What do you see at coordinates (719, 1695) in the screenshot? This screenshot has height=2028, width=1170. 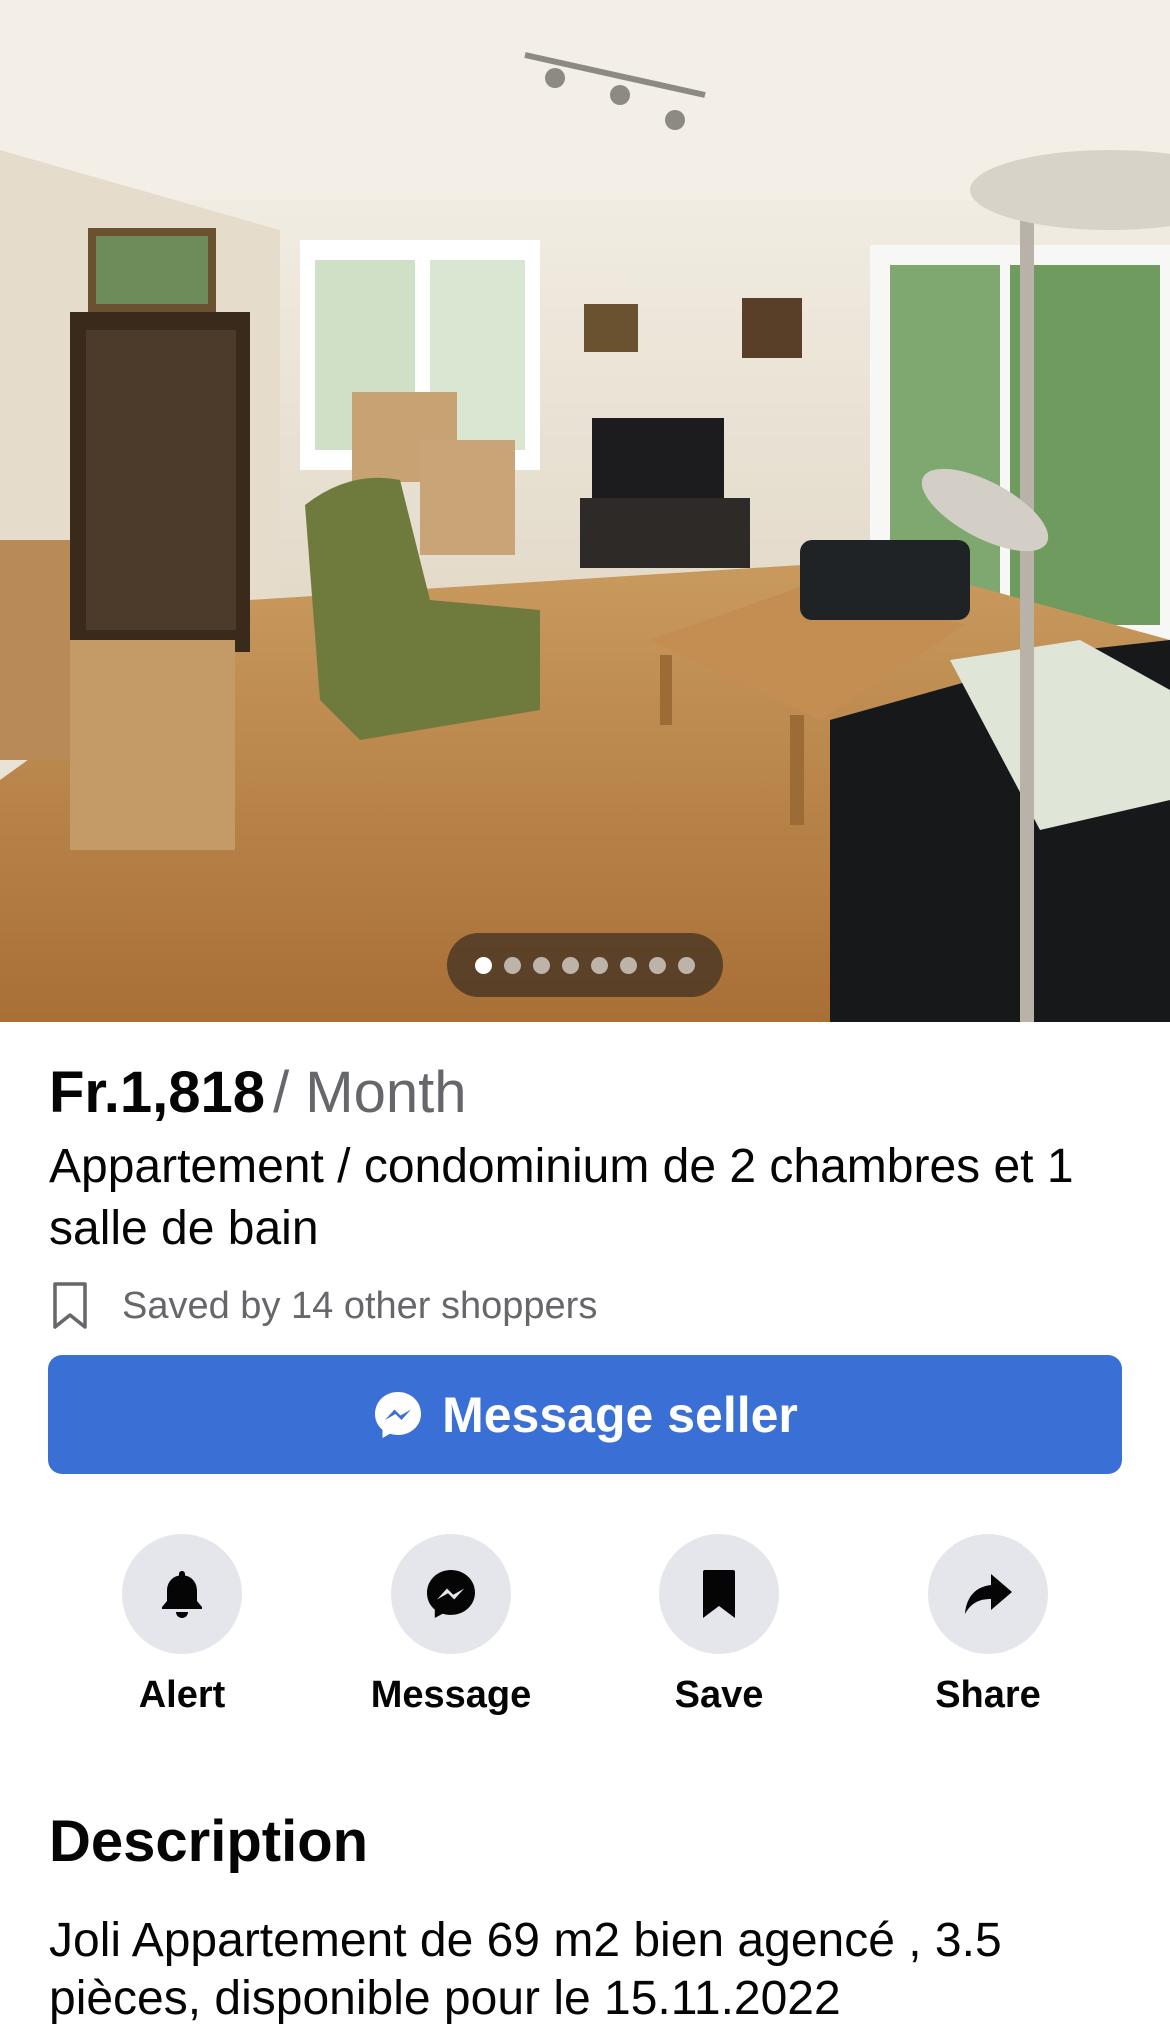 I see `save-label: Save` at bounding box center [719, 1695].